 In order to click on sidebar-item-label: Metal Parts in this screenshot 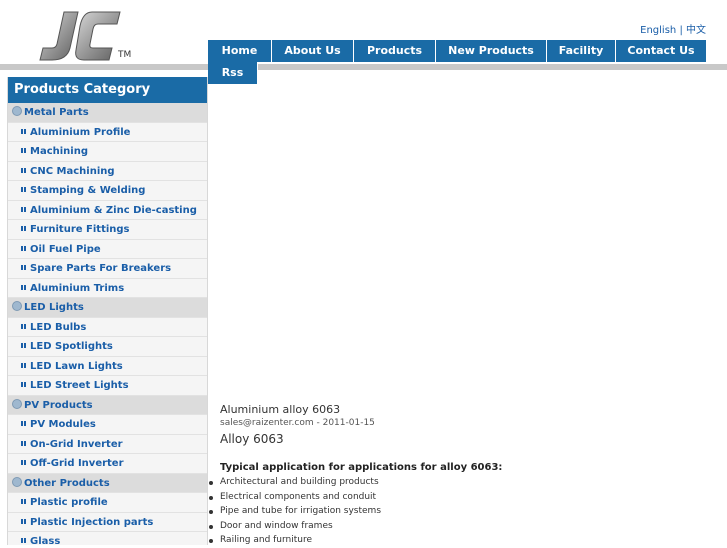, I will do `click(56, 112)`.